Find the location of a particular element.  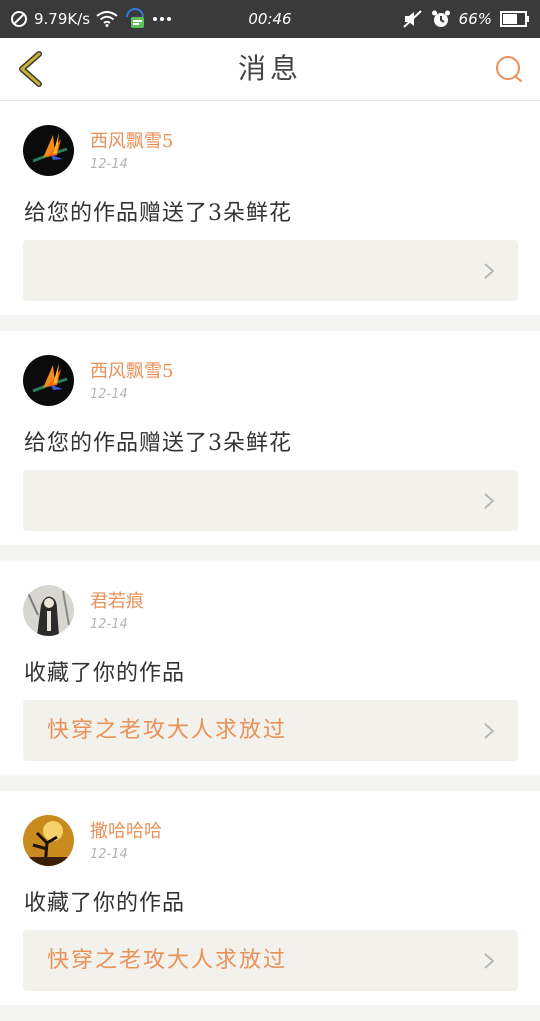

status-bar: 9.79K/s 00:46 66% is located at coordinates (270, 19).